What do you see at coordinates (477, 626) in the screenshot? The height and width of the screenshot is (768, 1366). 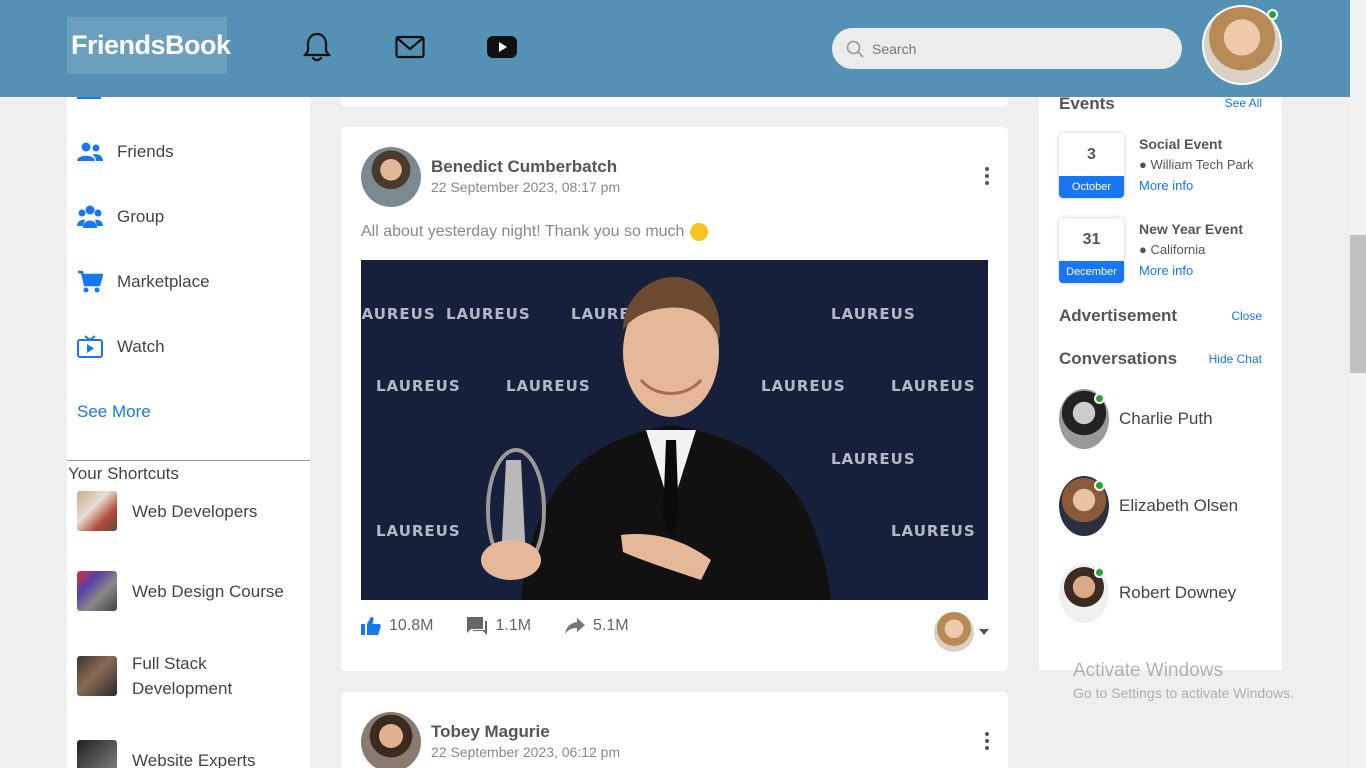 I see `comment-icon` at bounding box center [477, 626].